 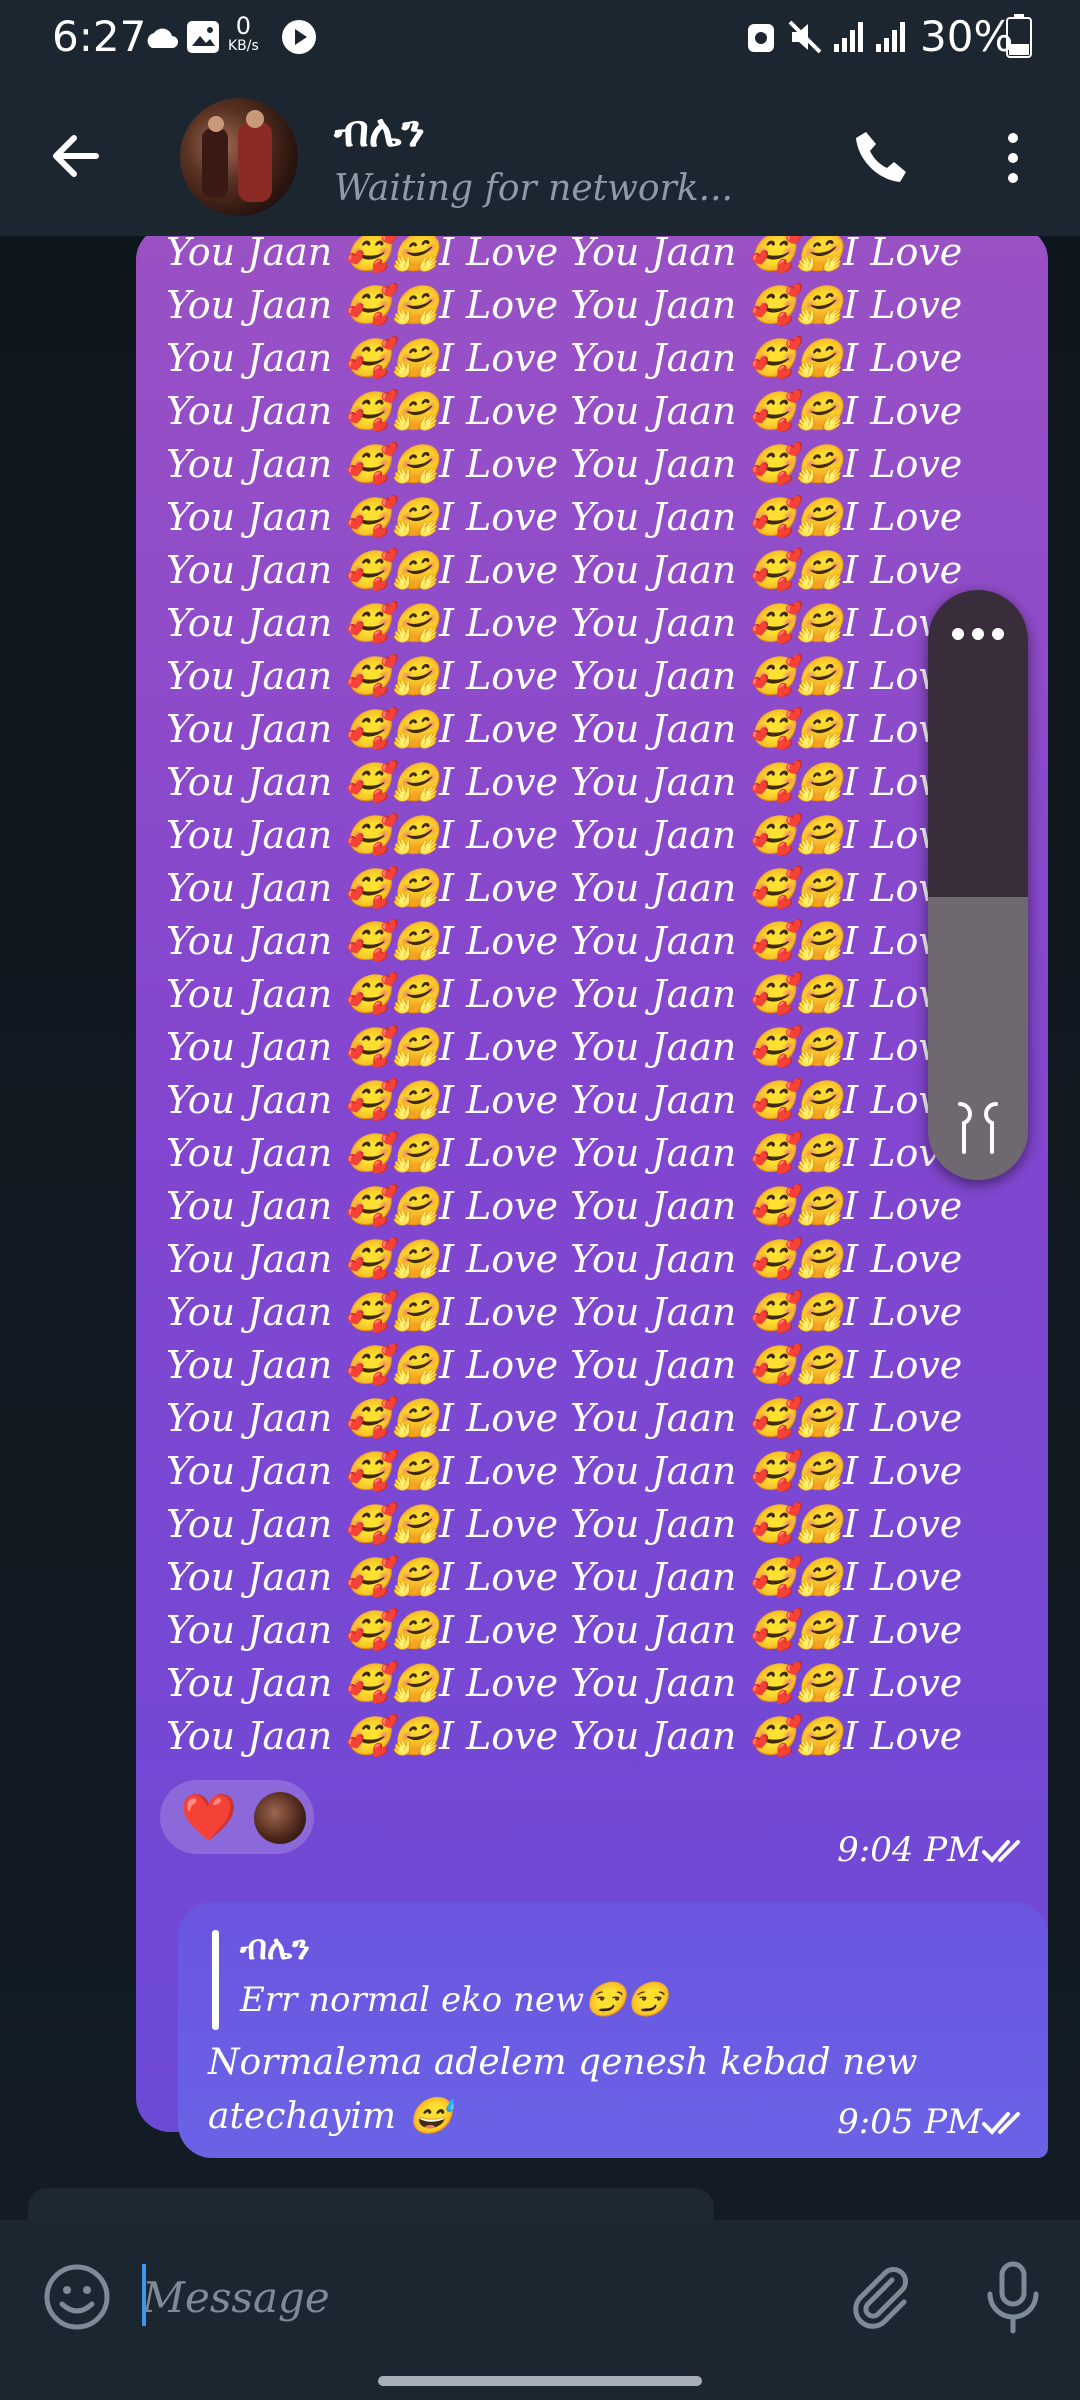 I want to click on signal-2-icon, so click(x=890, y=37).